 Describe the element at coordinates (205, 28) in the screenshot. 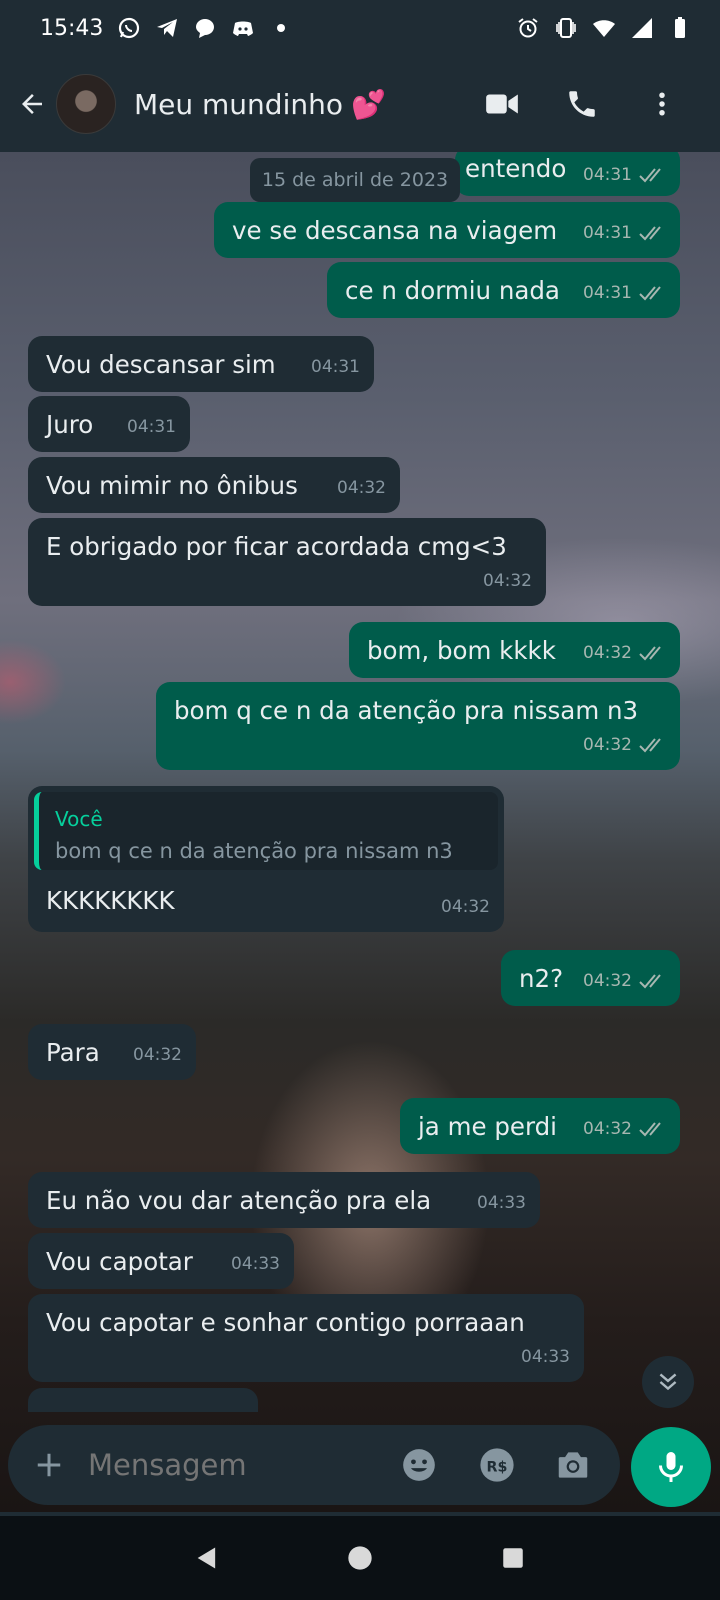

I see `chat-bubble-icon` at that location.